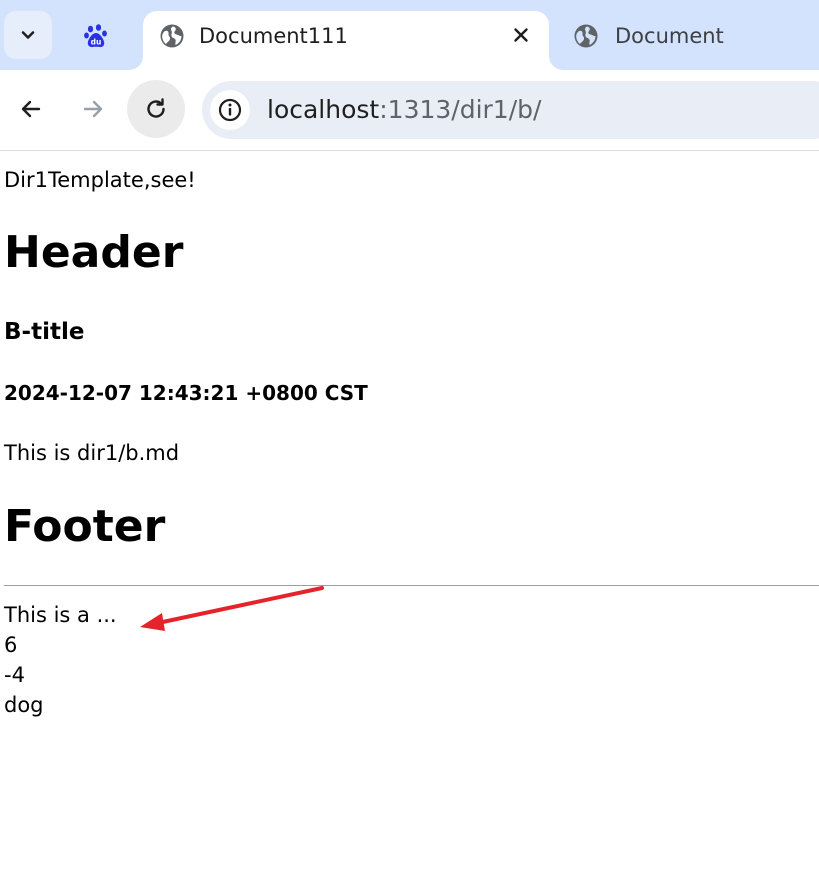  I want to click on pinned-tab-baidu: du, so click(96, 36).